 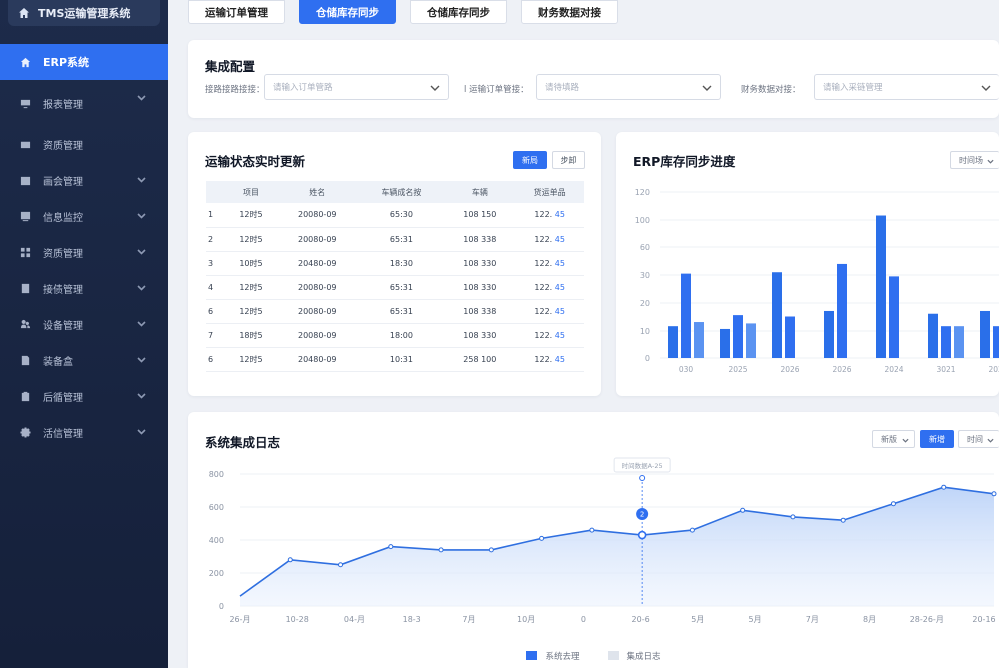 I want to click on sidebar-item-5: 资质管理, so click(x=84, y=252).